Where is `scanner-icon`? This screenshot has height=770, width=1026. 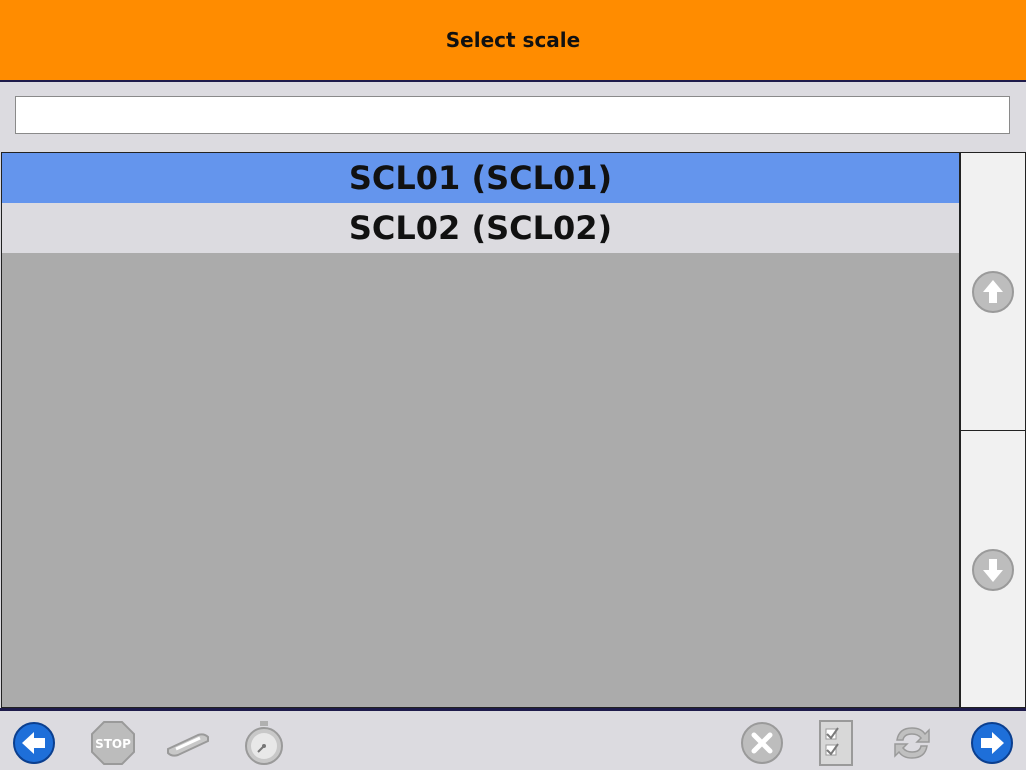 scanner-icon is located at coordinates (188, 745).